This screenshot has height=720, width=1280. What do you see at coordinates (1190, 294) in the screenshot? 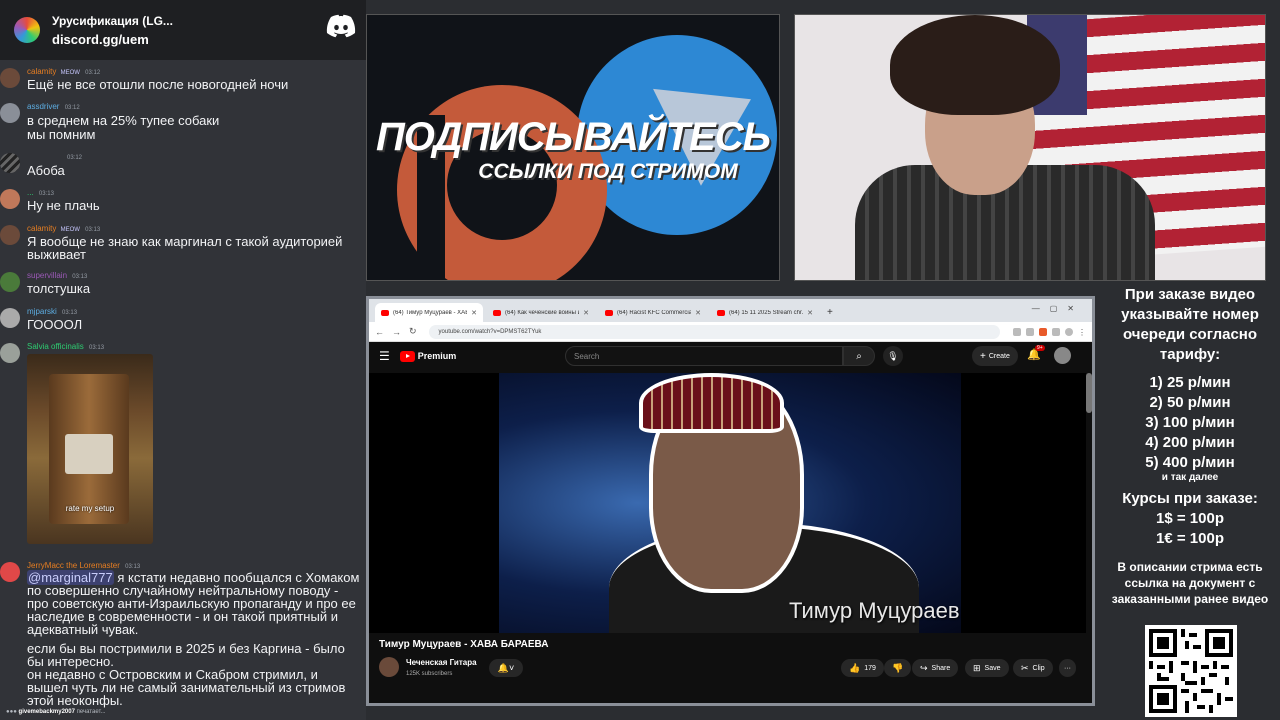
I see `info-heading-line: При заказе видео` at bounding box center [1190, 294].